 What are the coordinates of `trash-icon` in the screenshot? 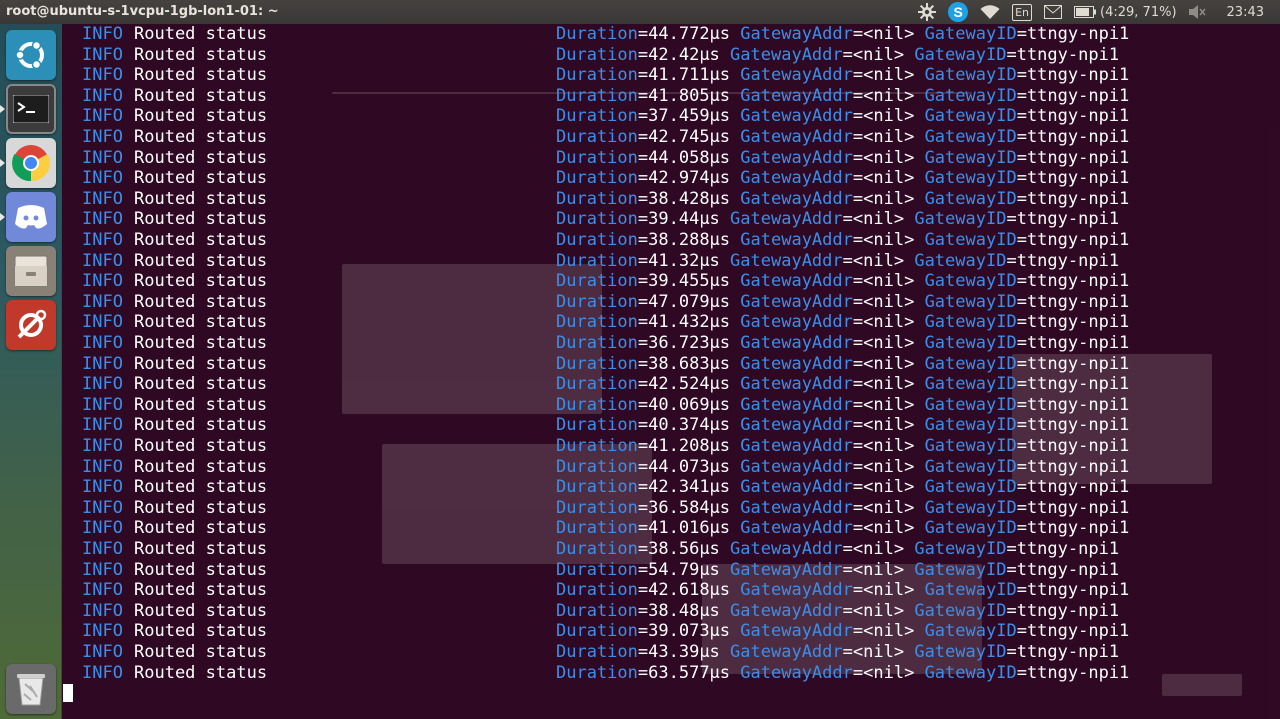 It's located at (31, 690).